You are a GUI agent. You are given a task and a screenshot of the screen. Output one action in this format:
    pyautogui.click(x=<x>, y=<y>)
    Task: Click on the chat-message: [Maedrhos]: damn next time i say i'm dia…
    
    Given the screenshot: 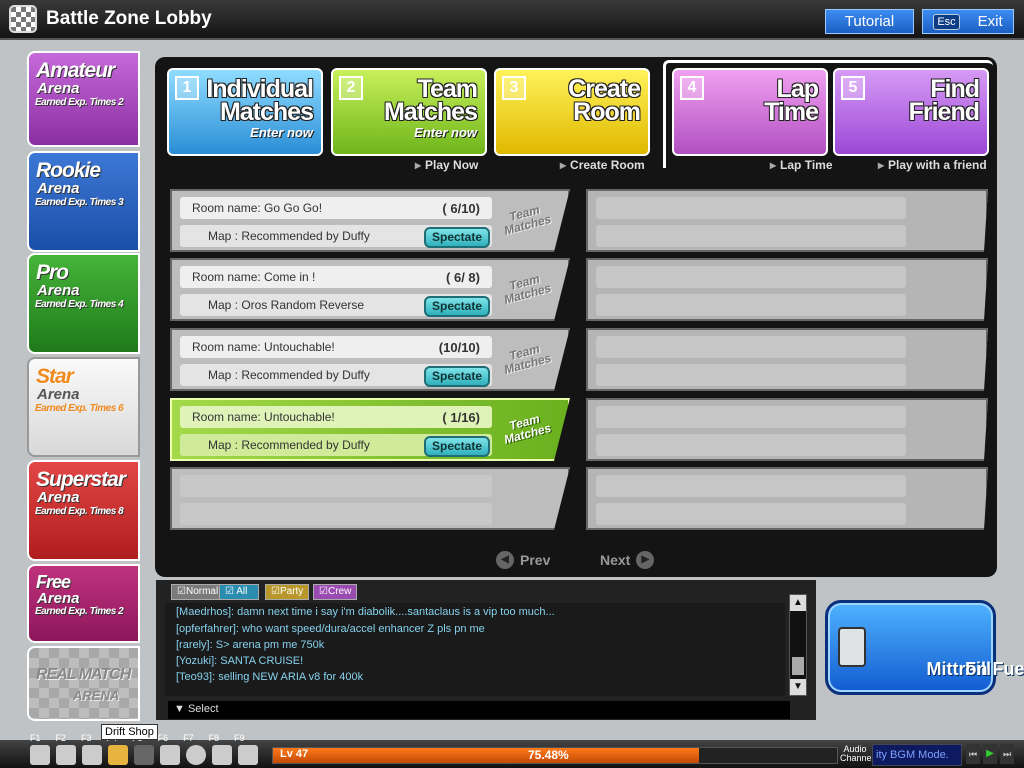 What is the action you would take?
    pyautogui.click(x=365, y=612)
    